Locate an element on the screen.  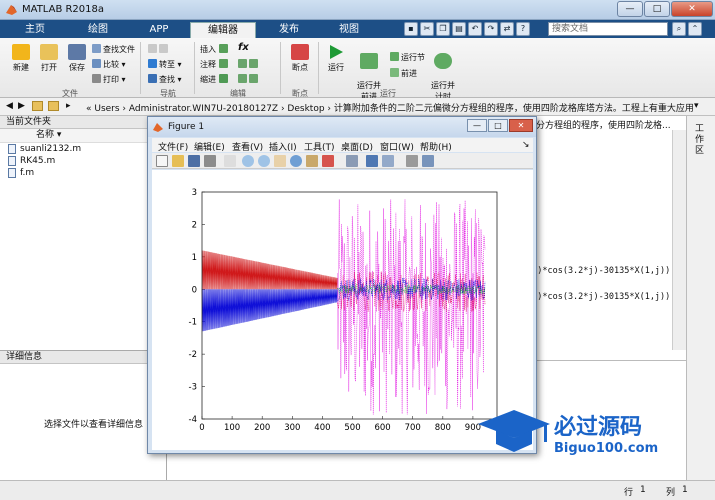
y-tick-label: 0 is located at coordinates (194, 290).